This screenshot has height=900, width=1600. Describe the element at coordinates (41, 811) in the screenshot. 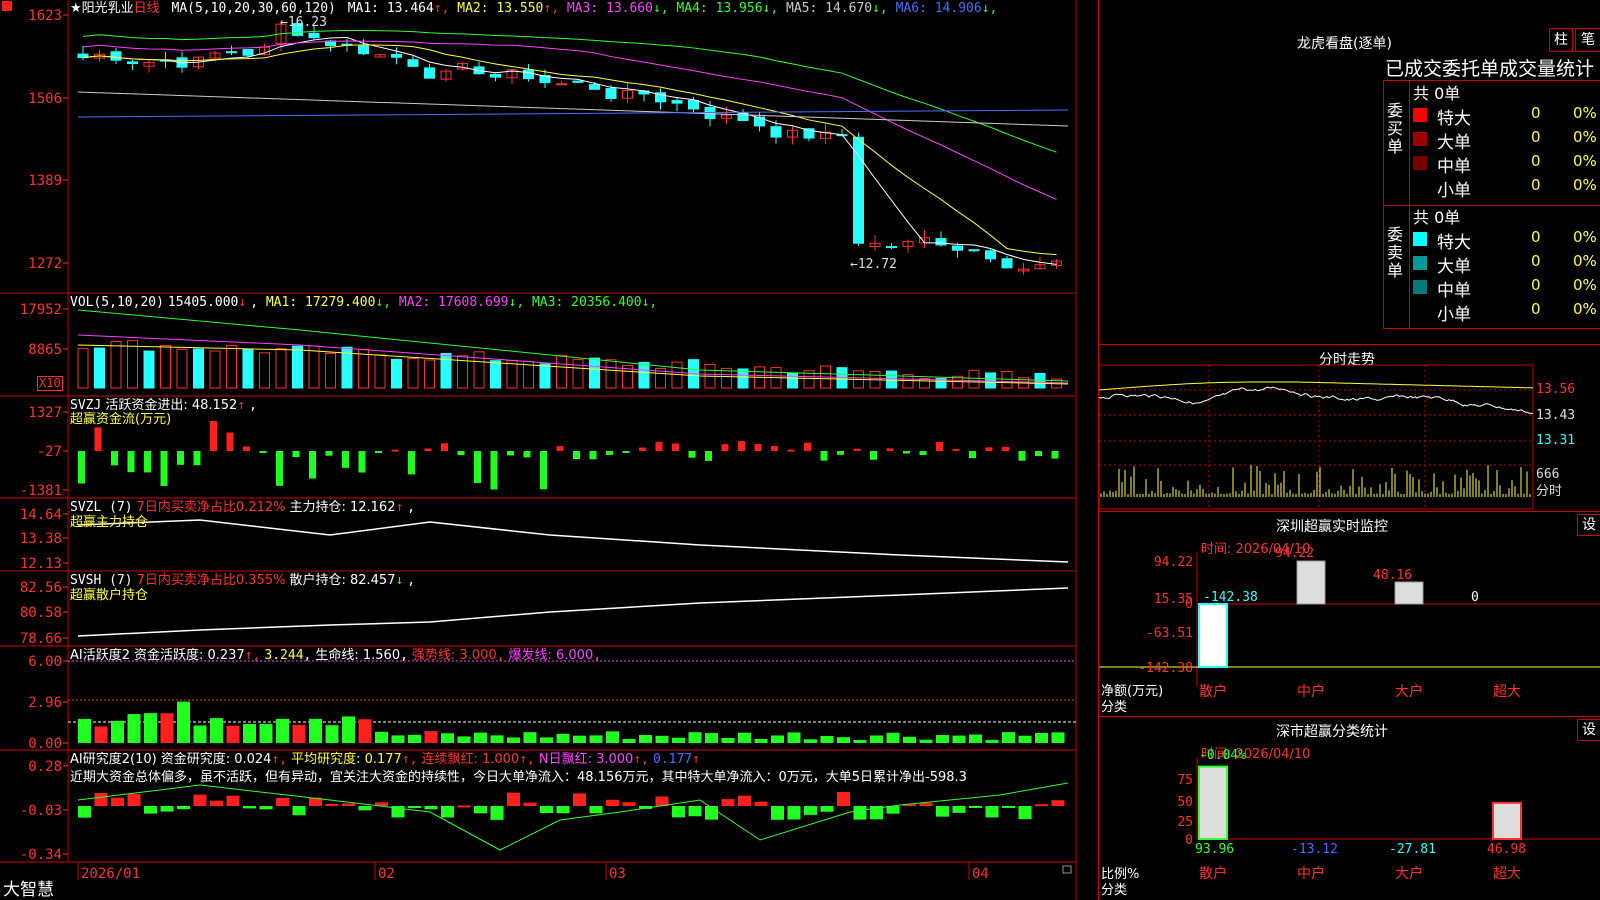

I see `ai-research-ytick-1: -0.03` at that location.